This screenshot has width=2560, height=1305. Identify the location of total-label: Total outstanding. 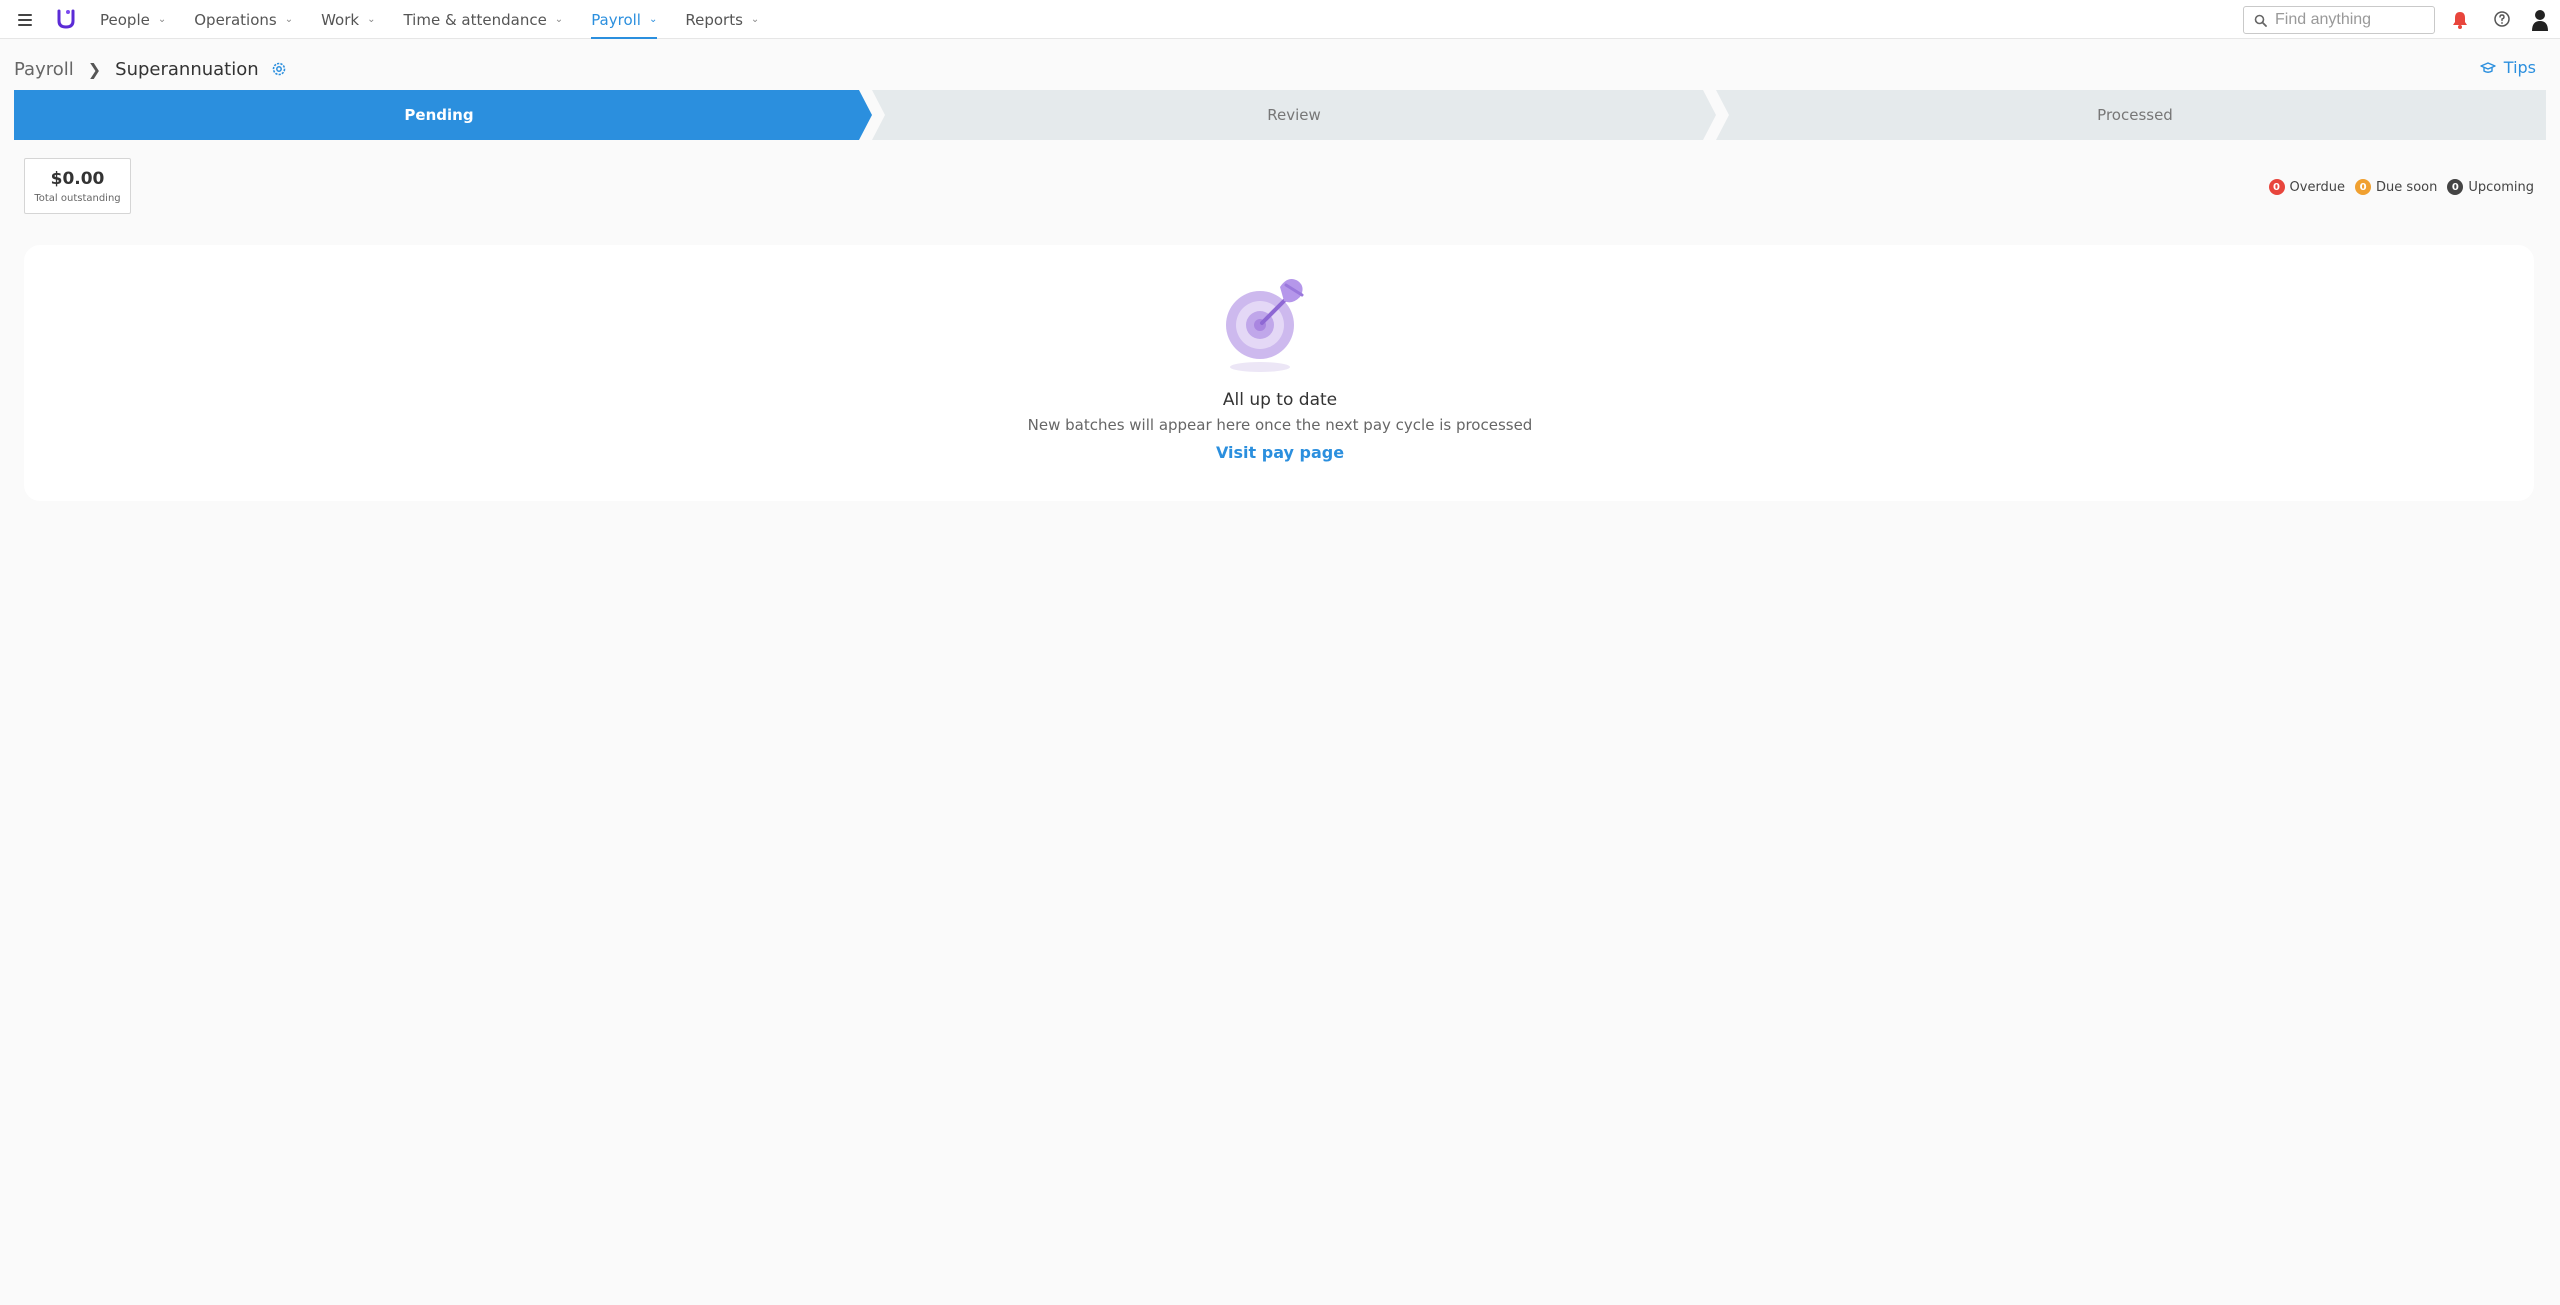
(77, 198).